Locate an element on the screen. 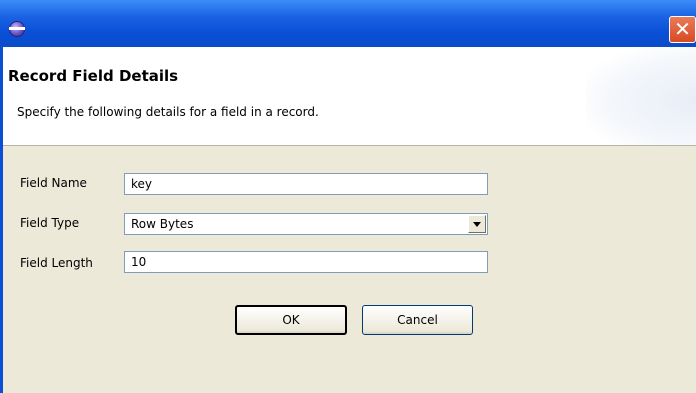 Image resolution: width=696 pixels, height=393 pixels. close-button: ✕ is located at coordinates (682, 29).